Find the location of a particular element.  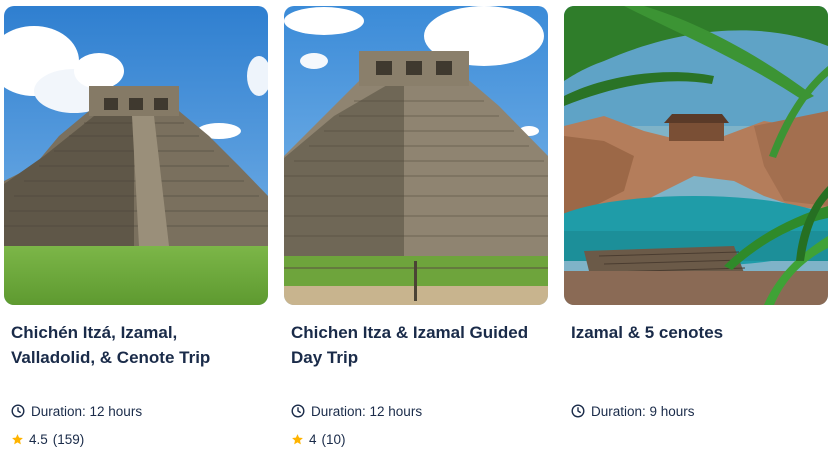

review-count: (10) is located at coordinates (333, 439).